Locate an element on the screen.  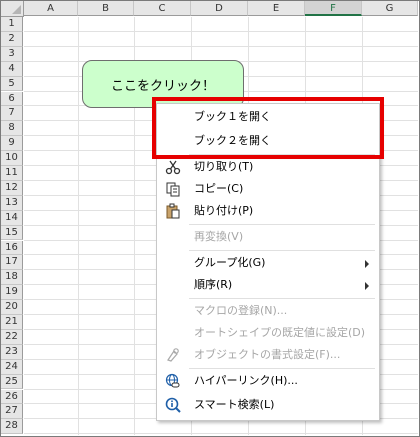
row-header: 6 is located at coordinates (12, 99).